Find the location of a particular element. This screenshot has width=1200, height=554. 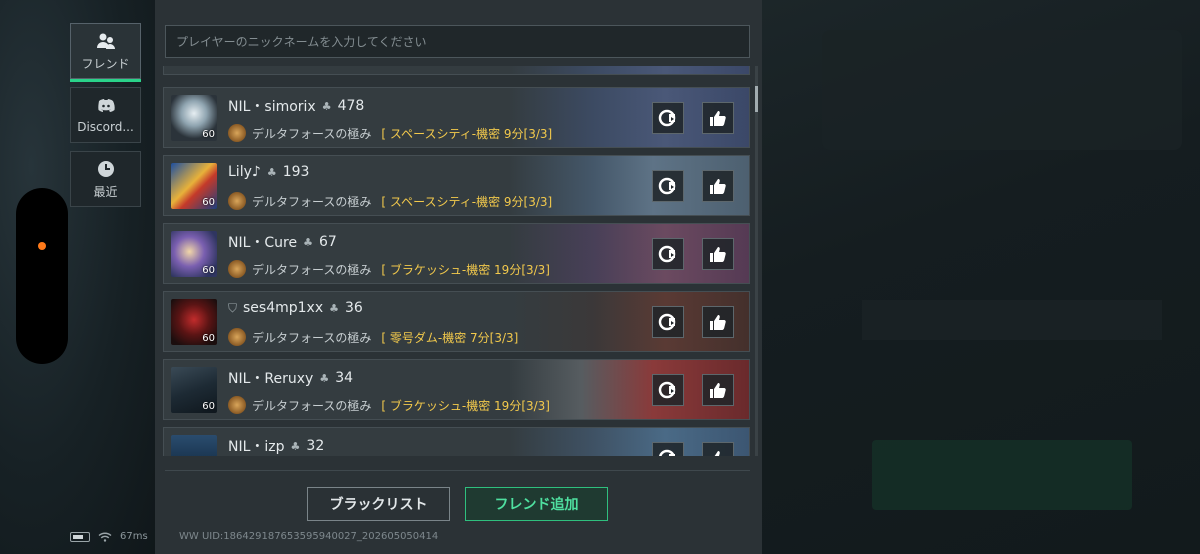

list-scrollbar is located at coordinates (756, 261).